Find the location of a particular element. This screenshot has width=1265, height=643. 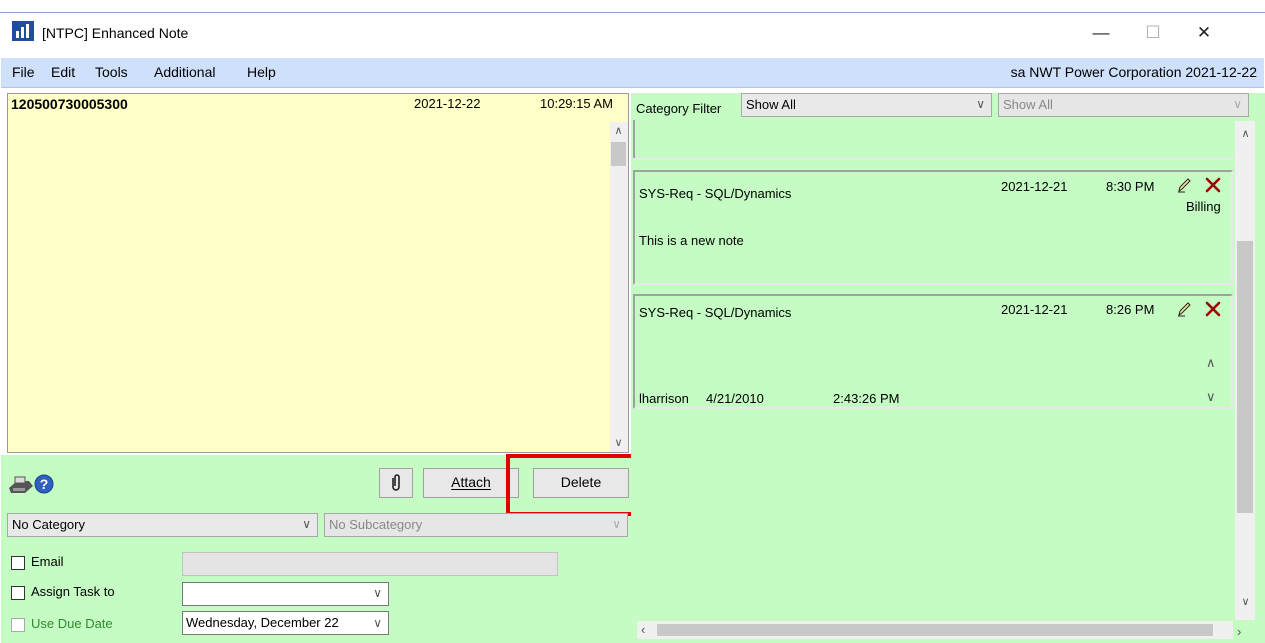

note-card-user-date: 4/21/2010 is located at coordinates (735, 398).